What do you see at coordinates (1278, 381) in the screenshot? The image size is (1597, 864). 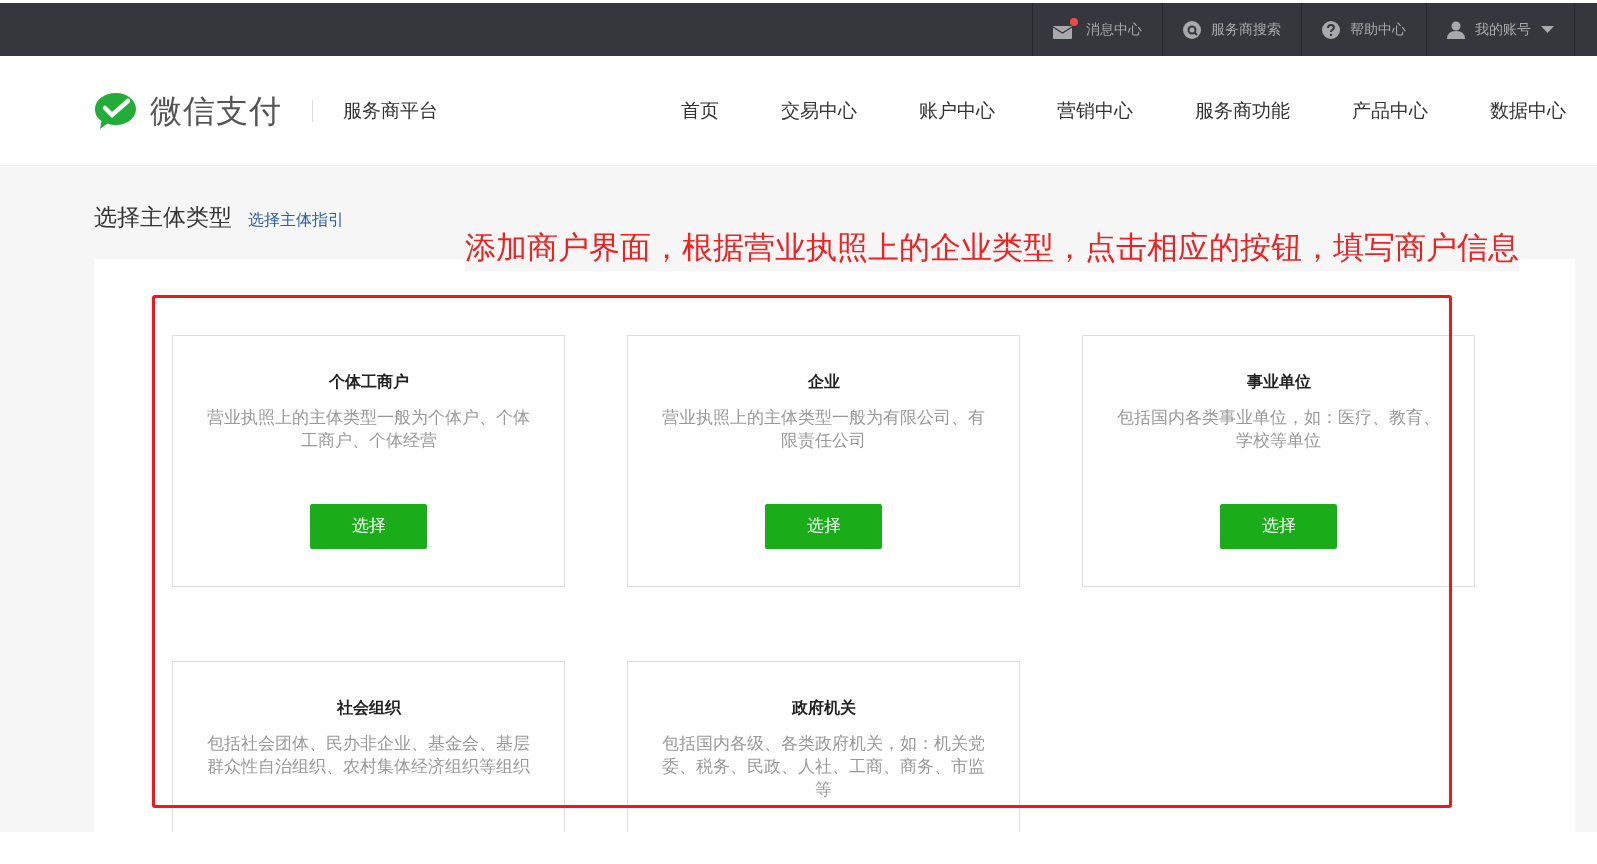 I see `card-title: 事业单位` at bounding box center [1278, 381].